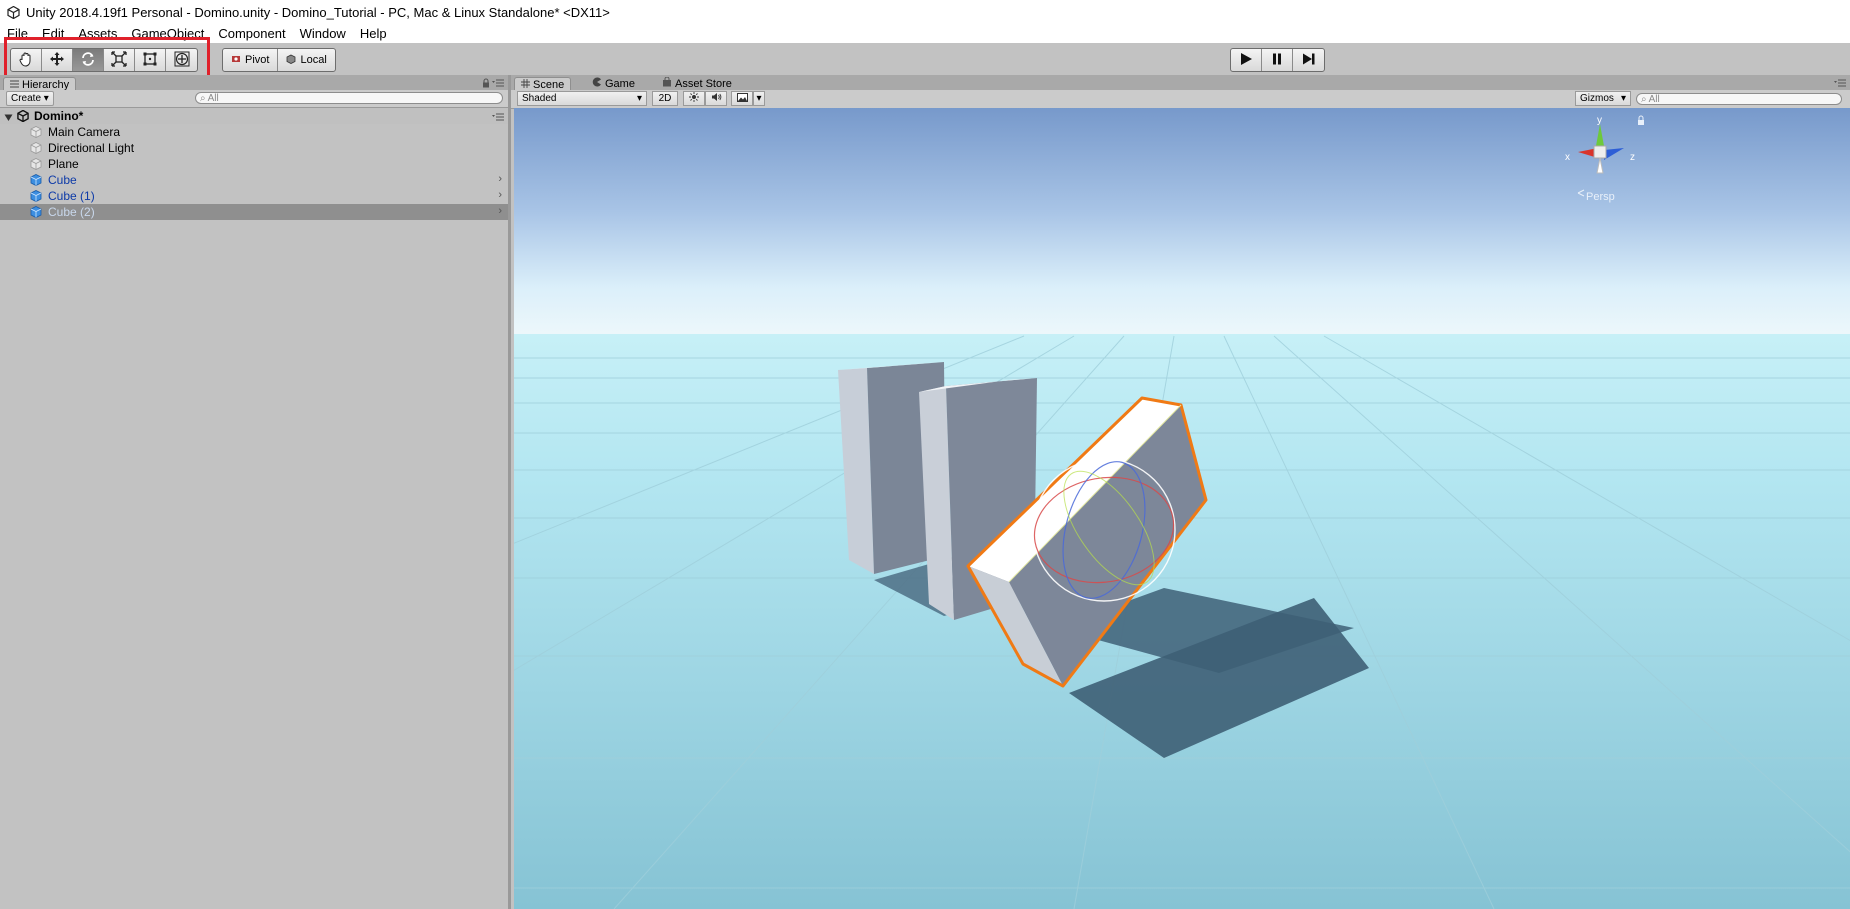  I want to click on item-label: Cube (1), so click(71, 196).